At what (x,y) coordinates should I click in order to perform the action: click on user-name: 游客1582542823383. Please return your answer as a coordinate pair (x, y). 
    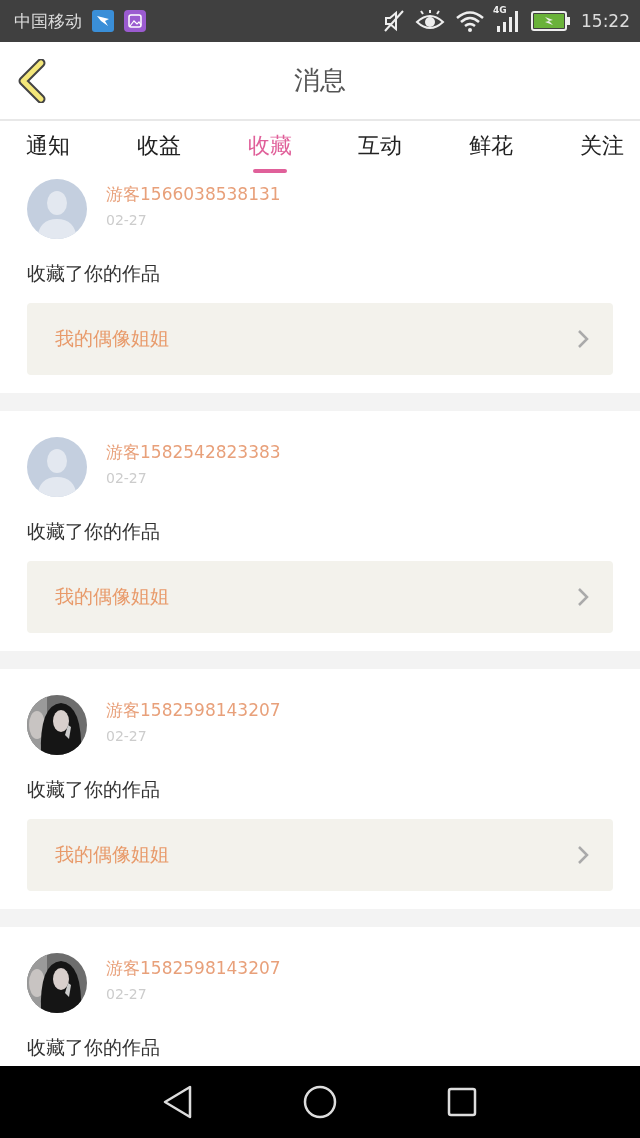
    Looking at the image, I should click on (193, 452).